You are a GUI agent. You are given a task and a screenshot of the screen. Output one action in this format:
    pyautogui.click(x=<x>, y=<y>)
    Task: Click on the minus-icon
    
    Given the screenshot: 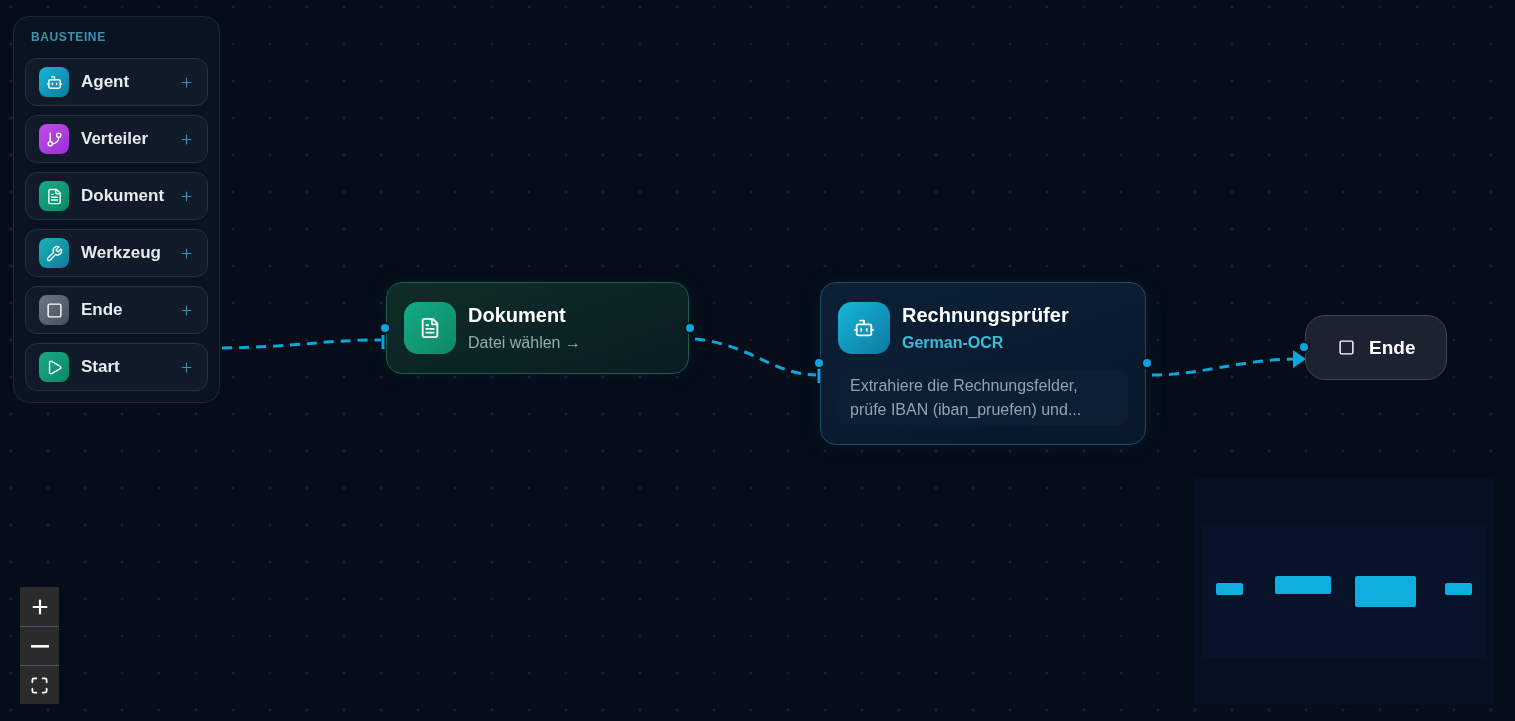 What is the action you would take?
    pyautogui.click(x=39, y=646)
    